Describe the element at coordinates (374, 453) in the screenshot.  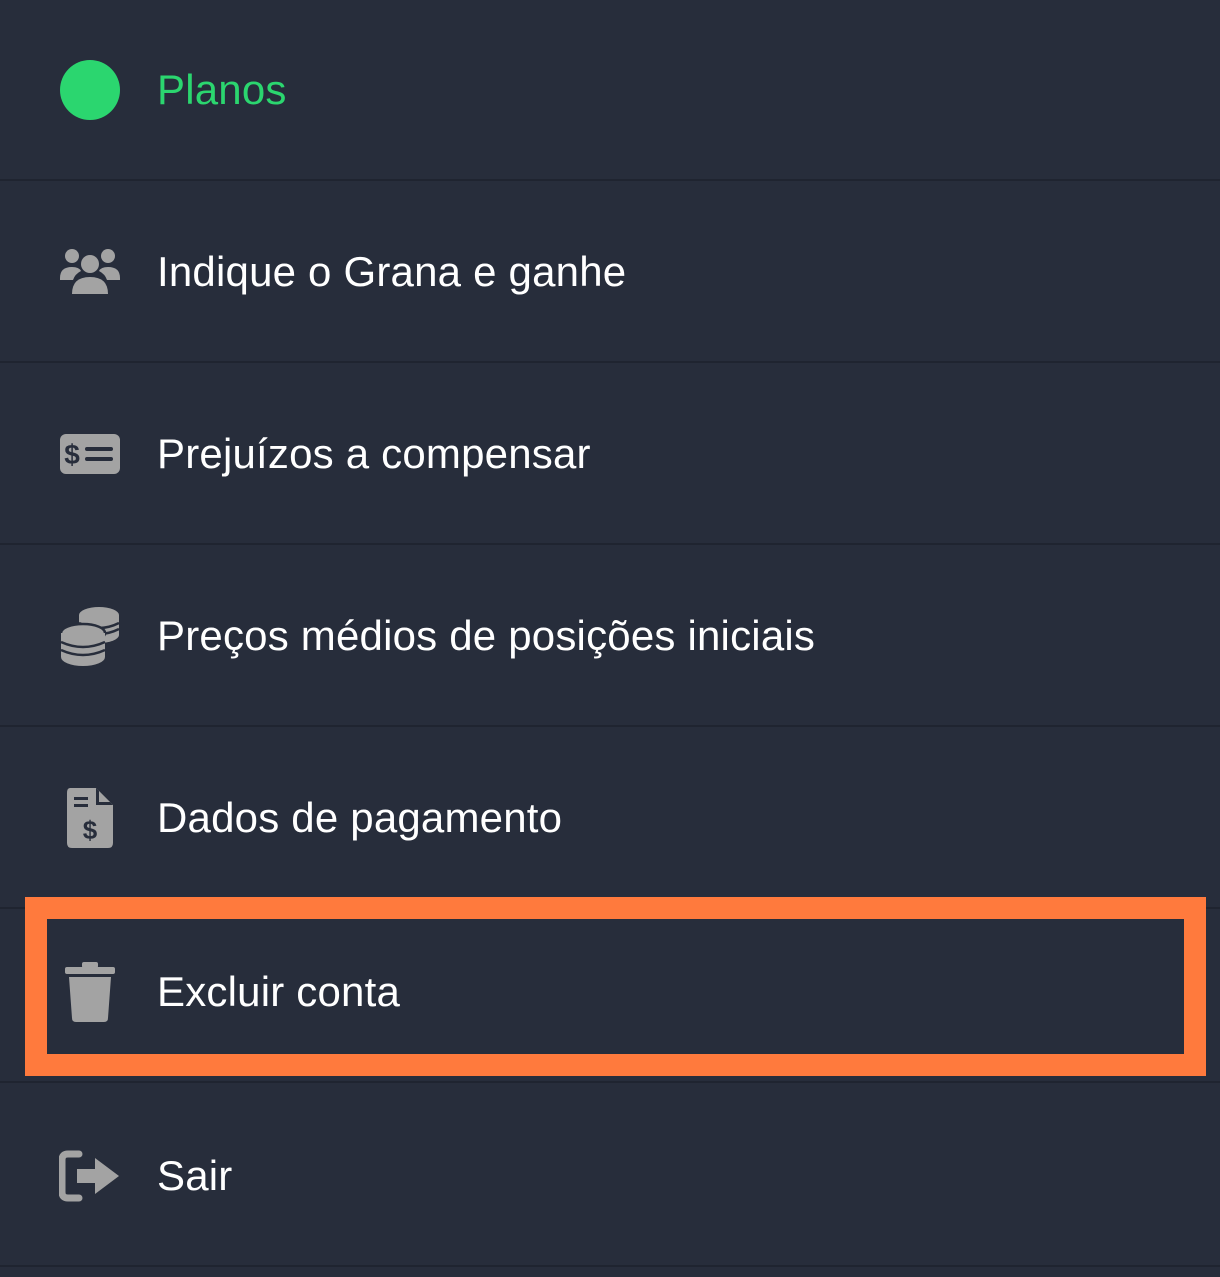
I see `menu-item-label: Prejuízos a compensar` at that location.